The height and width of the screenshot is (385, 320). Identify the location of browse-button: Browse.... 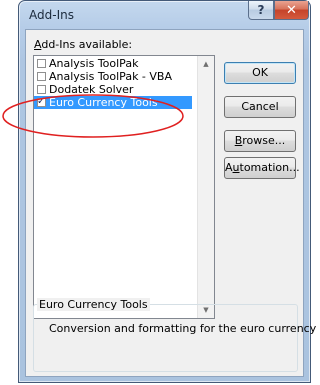
(260, 141).